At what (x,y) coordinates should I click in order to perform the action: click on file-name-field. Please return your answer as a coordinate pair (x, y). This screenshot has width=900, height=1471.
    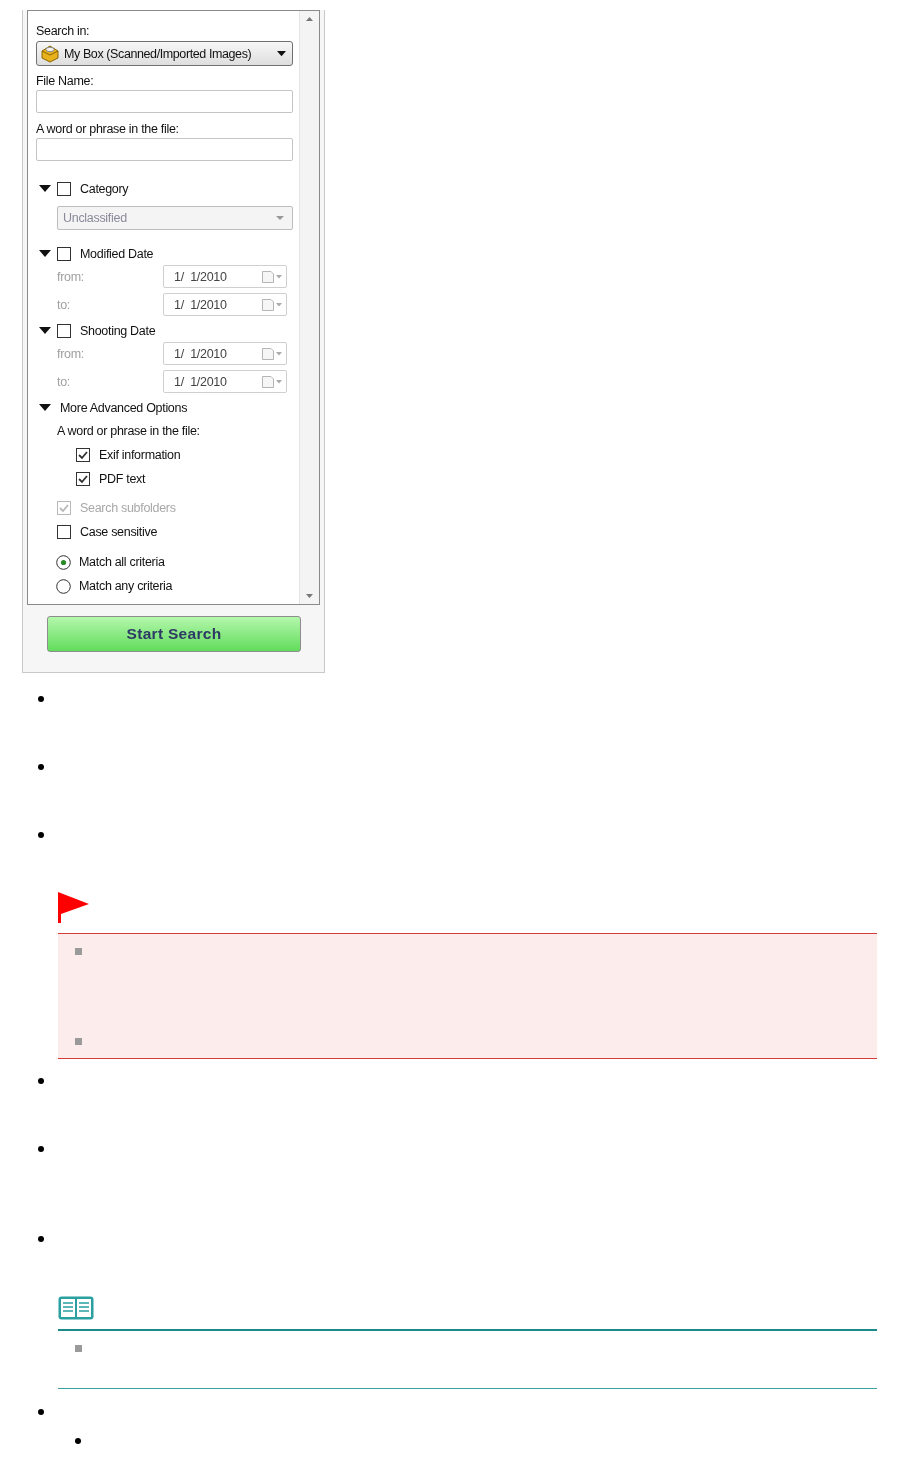
    Looking at the image, I should click on (164, 101).